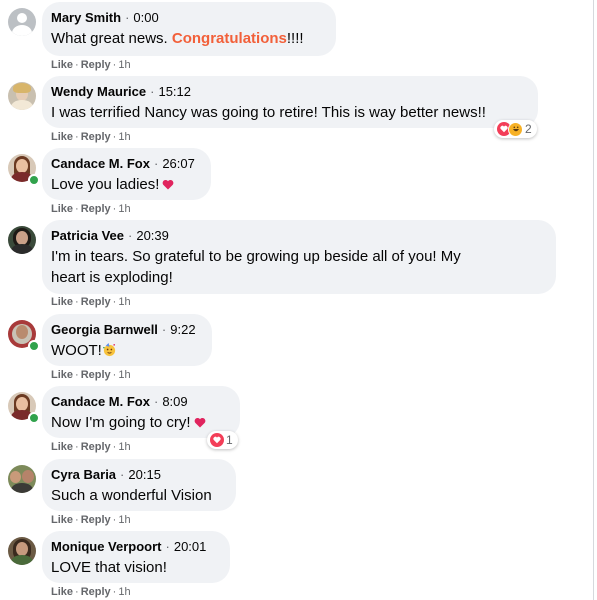  I want to click on comment-author: Wendy Maurice, so click(98, 91).